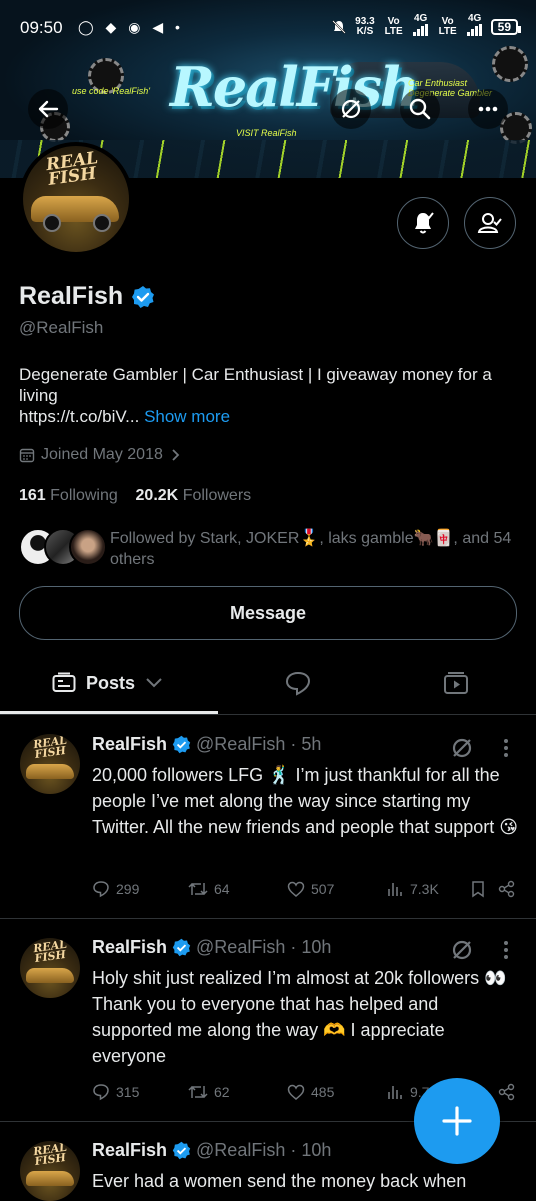  I want to click on grok-button, so click(351, 109).